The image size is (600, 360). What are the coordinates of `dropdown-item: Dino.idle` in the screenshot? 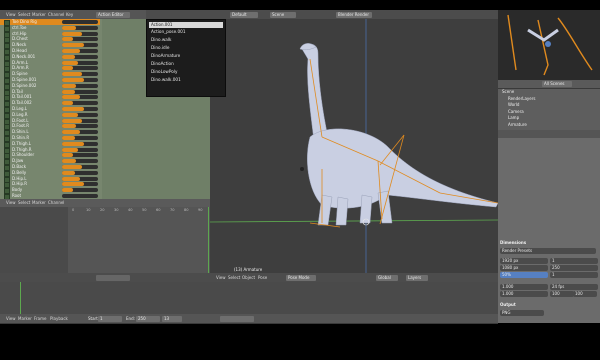 It's located at (160, 47).